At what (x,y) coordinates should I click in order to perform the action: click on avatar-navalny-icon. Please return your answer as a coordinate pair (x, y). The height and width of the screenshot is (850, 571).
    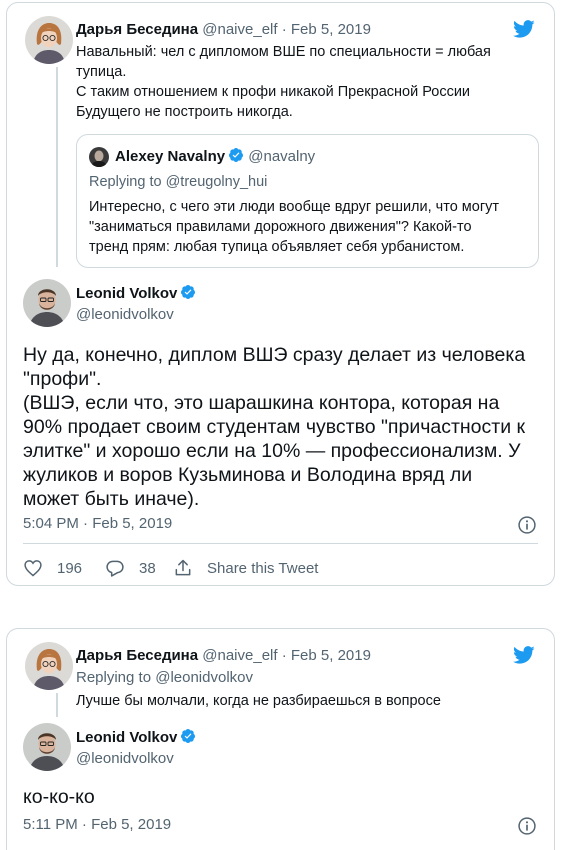
    Looking at the image, I should click on (99, 157).